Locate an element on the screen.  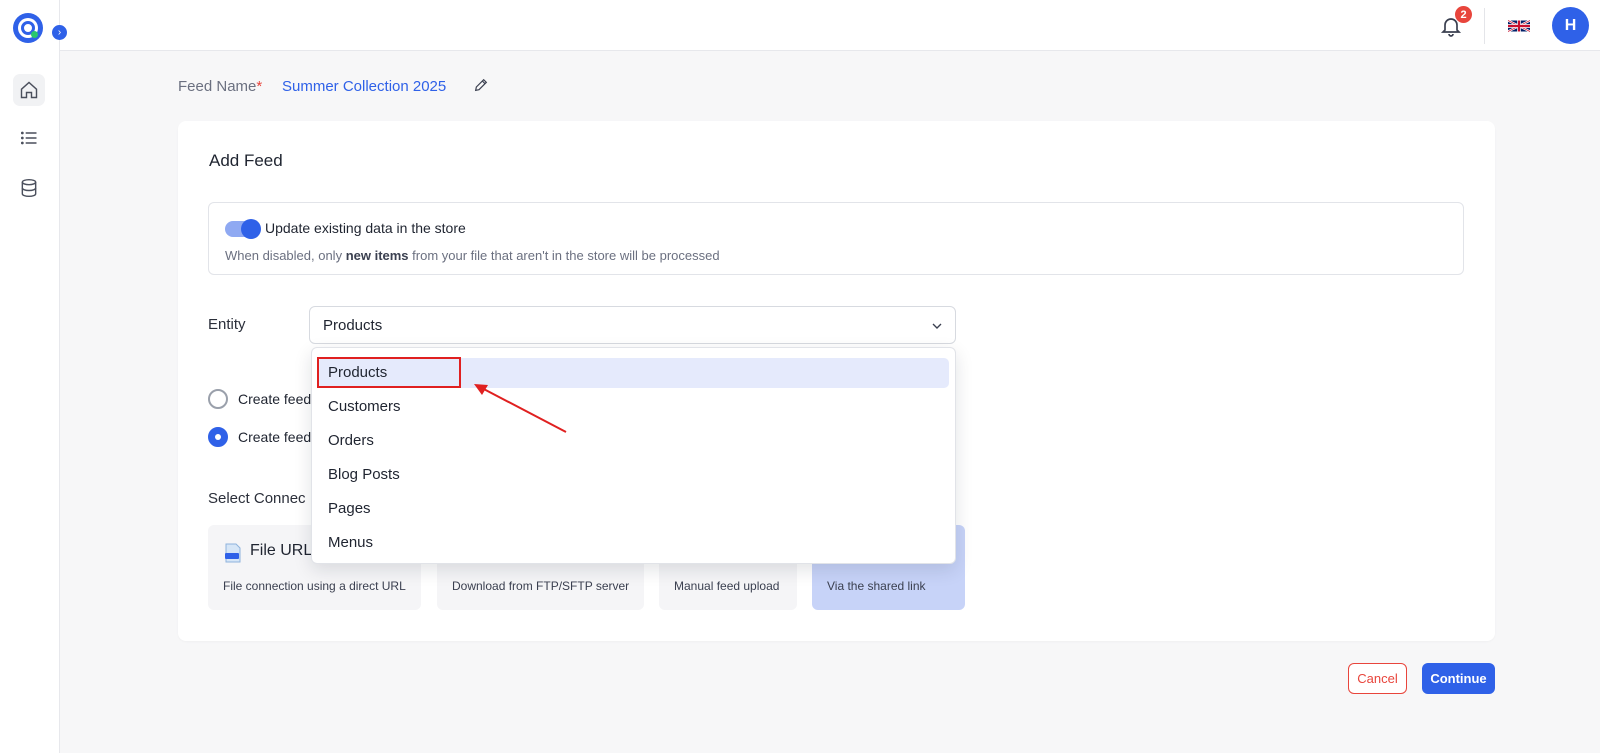
dropdown-option-pages: Pages is located at coordinates (633, 509).